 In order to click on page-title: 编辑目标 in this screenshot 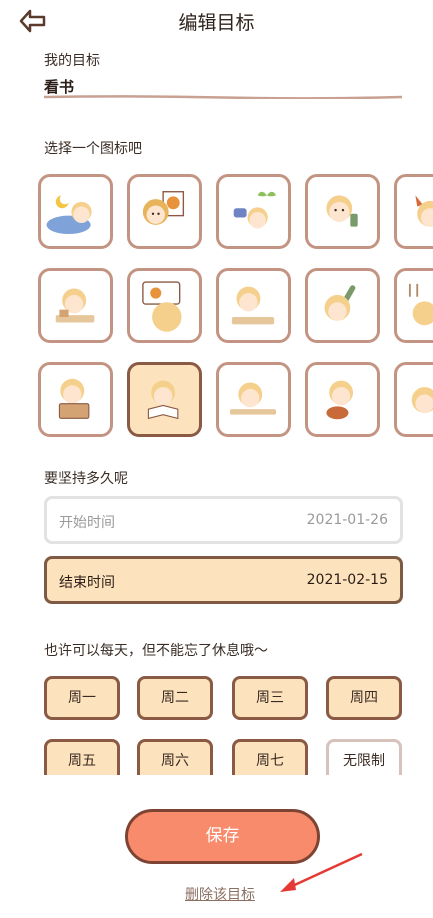, I will do `click(216, 23)`.